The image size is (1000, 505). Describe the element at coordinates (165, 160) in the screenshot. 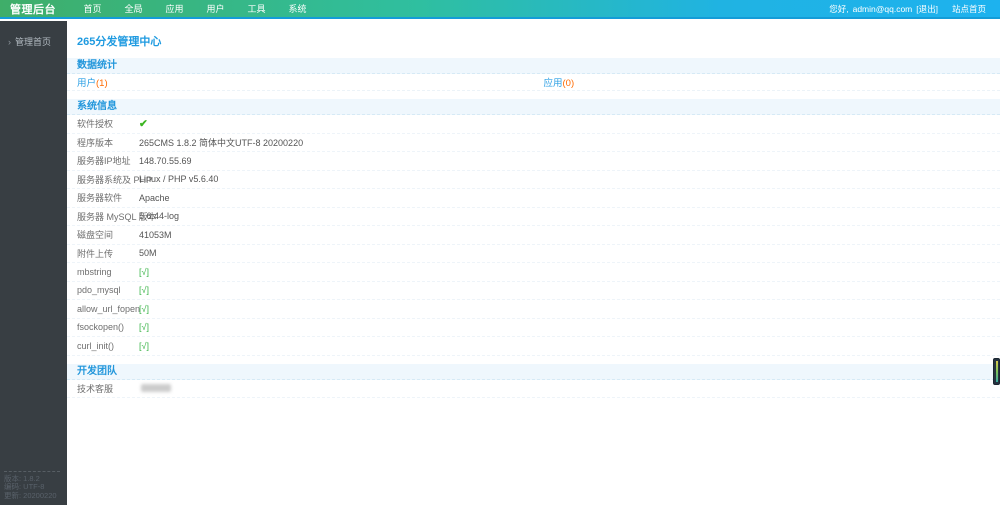

I see `row-value: 148.70.55.69` at that location.